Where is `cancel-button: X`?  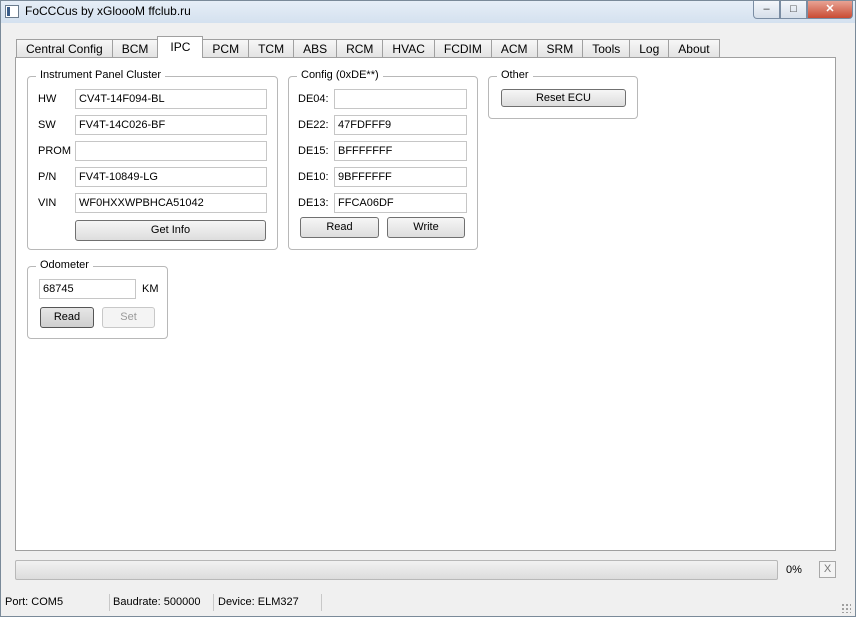
cancel-button: X is located at coordinates (827, 569).